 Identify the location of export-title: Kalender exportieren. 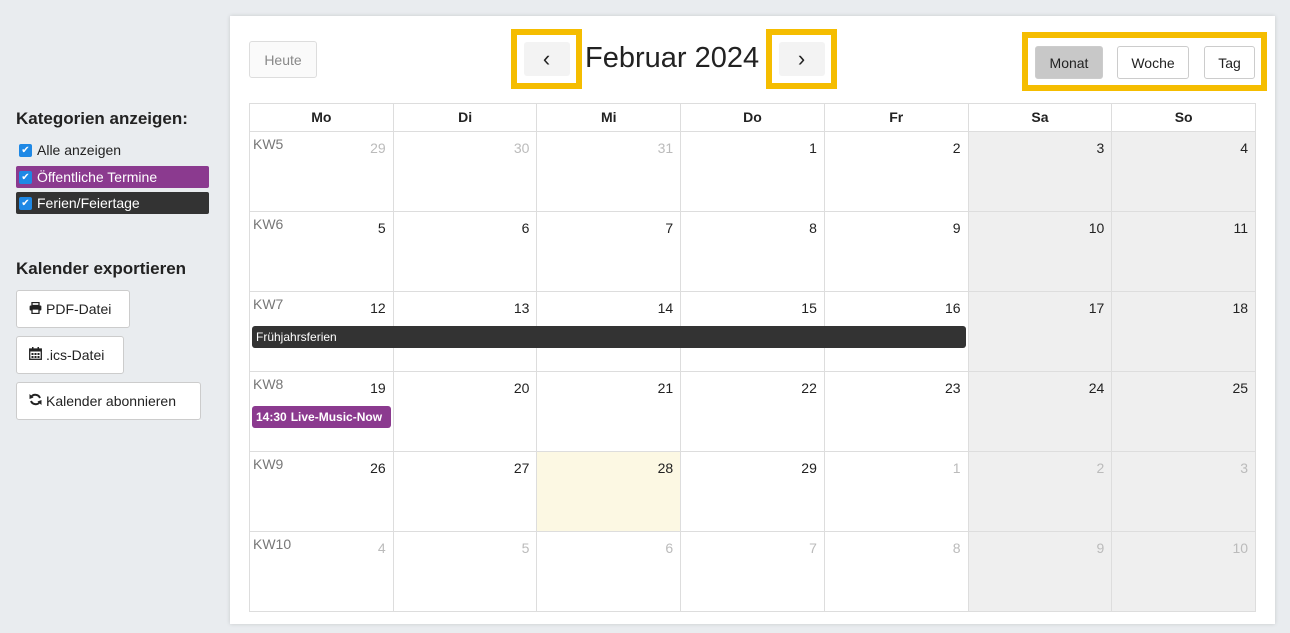
(101, 268).